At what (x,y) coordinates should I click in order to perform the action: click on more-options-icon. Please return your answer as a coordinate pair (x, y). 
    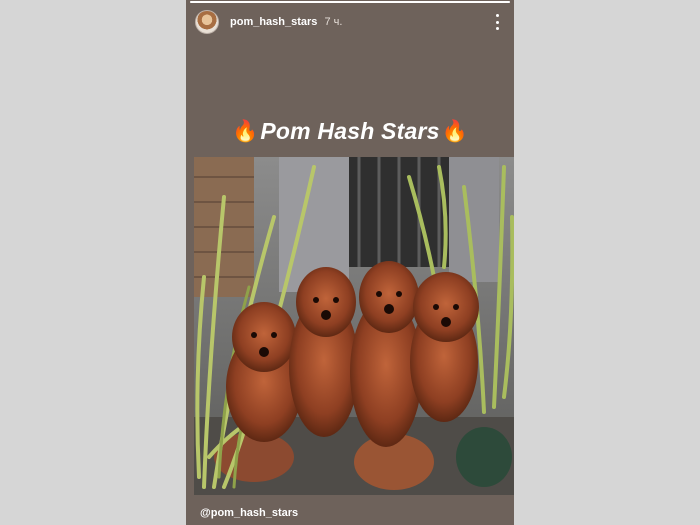
    Looking at the image, I should click on (497, 22).